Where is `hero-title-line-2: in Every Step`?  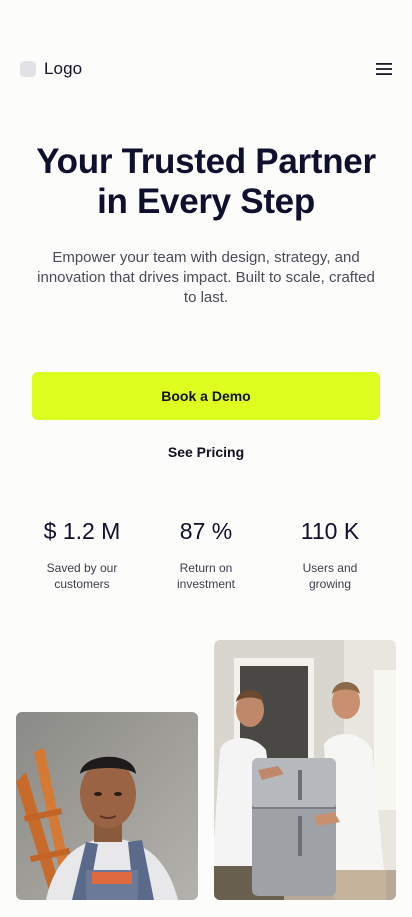 hero-title-line-2: in Every Step is located at coordinates (206, 201).